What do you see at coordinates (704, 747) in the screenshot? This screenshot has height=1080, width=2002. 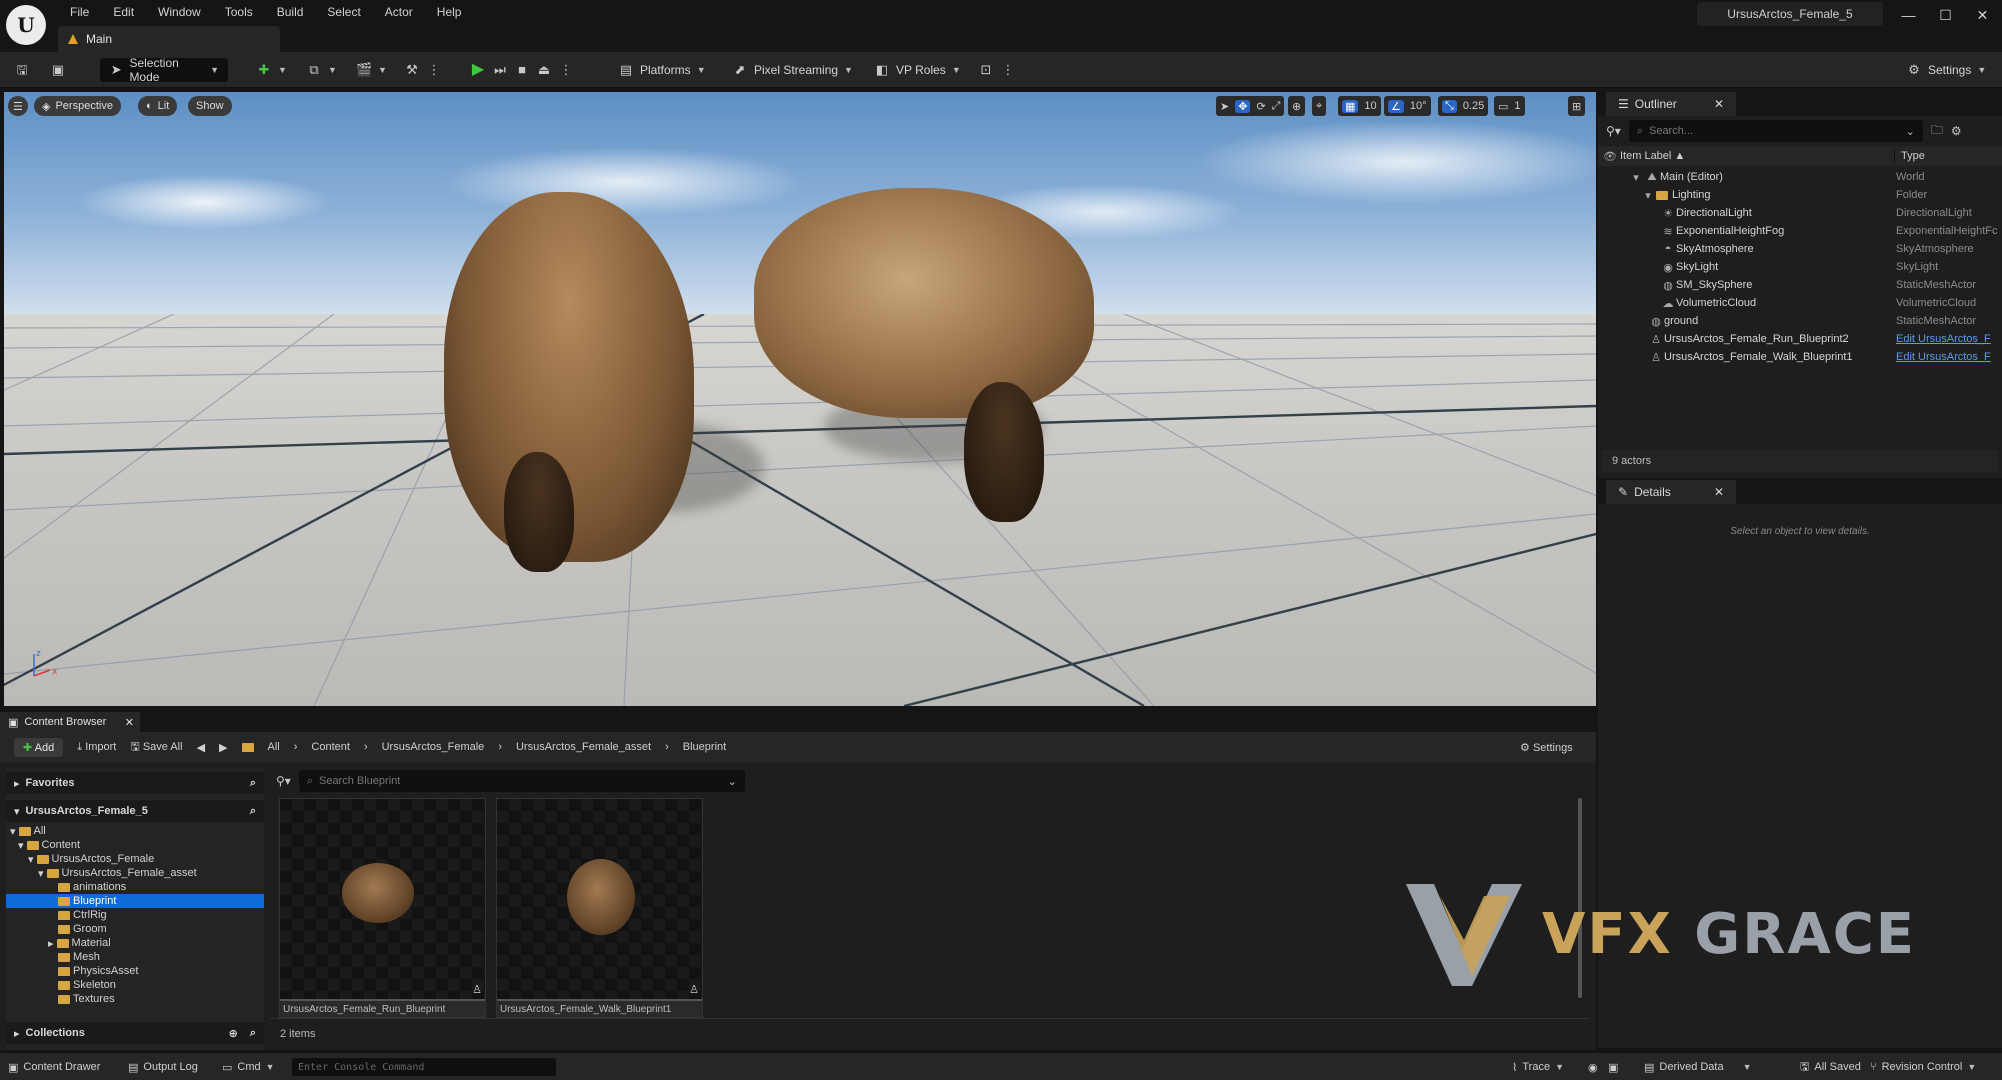 I see `breadcrumb-blueprint: Blueprint` at bounding box center [704, 747].